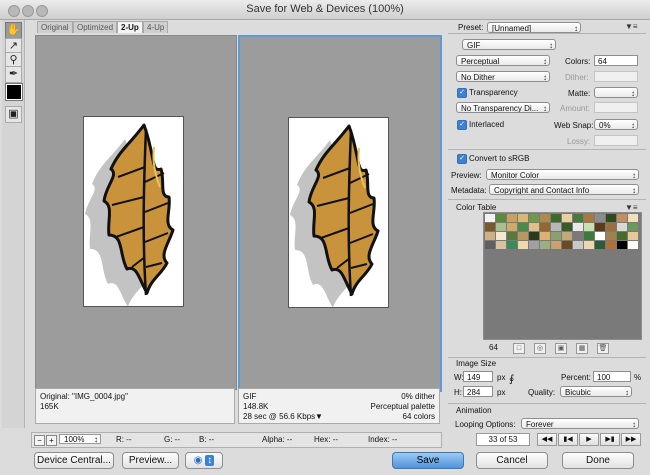  Describe the element at coordinates (96, 440) in the screenshot. I see `zoom-dropdown-icon: ↕` at that location.